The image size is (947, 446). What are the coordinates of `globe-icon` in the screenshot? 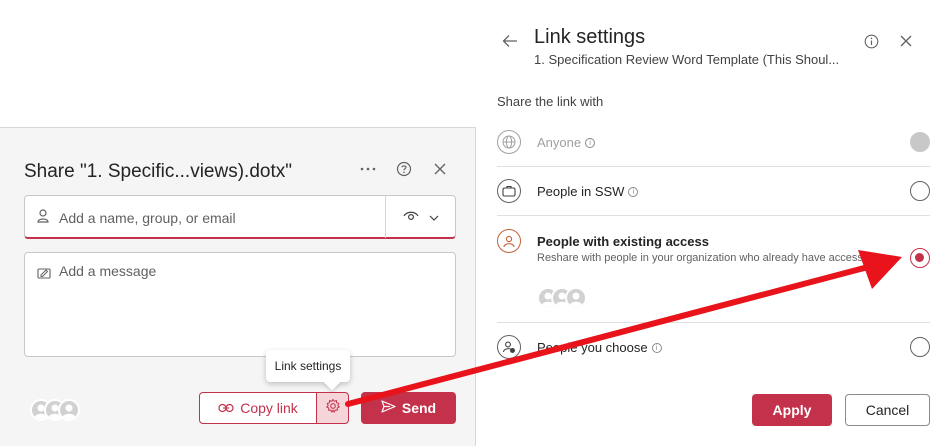 It's located at (509, 142).